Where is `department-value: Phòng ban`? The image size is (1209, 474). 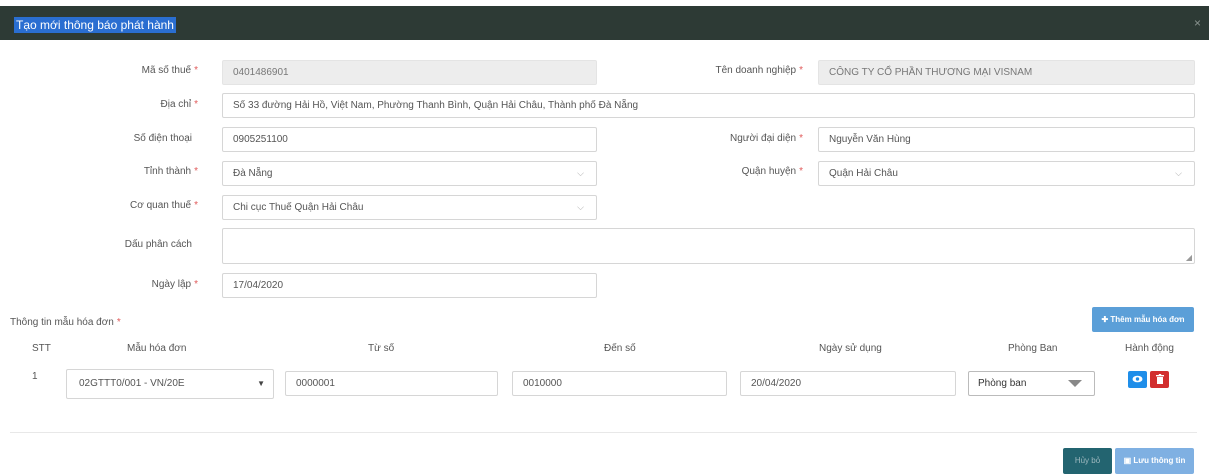
department-value: Phòng ban is located at coordinates (1002, 383).